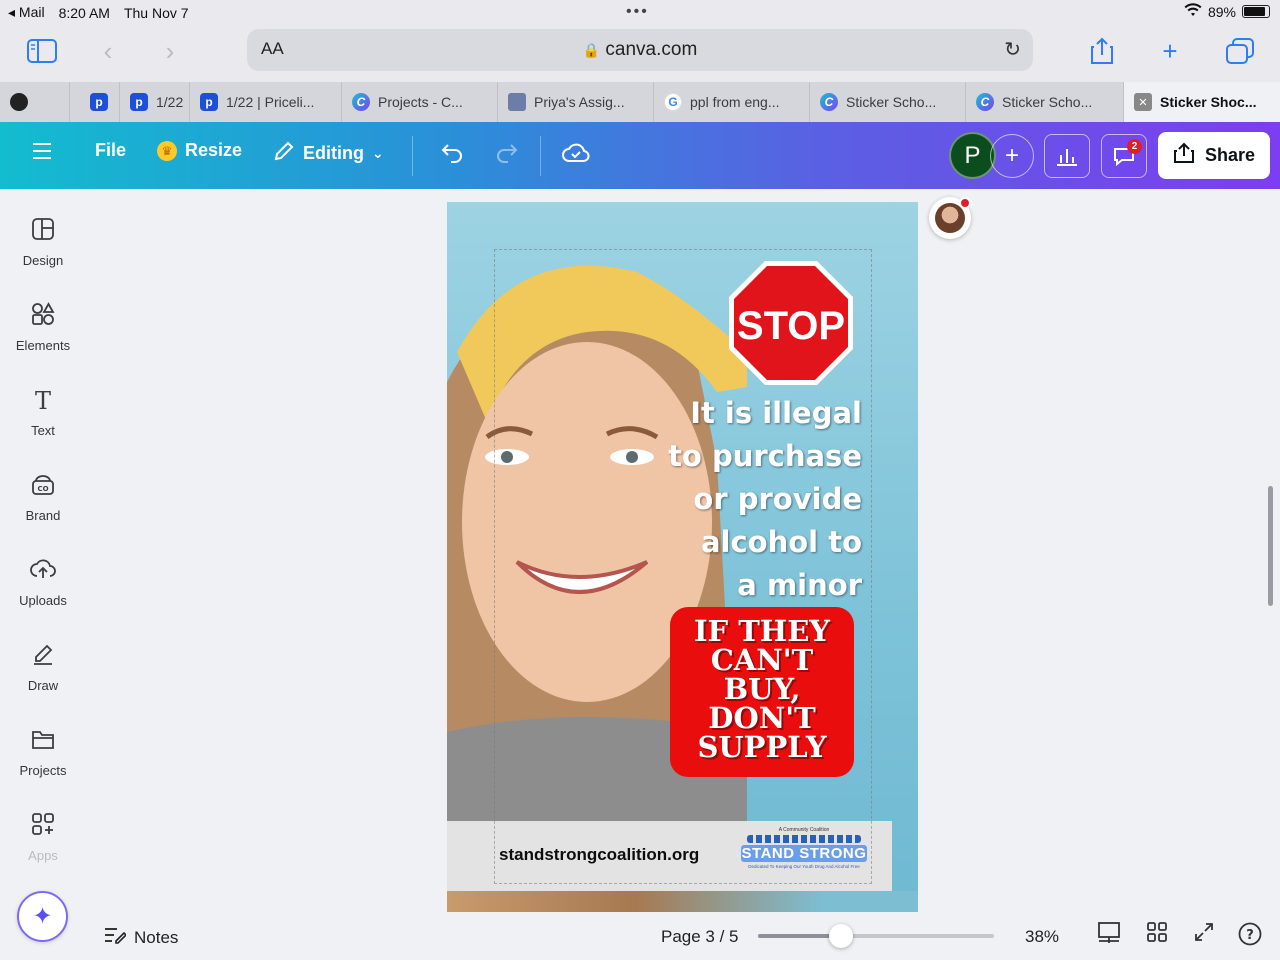 Image resolution: width=1280 pixels, height=960 pixels. What do you see at coordinates (1157, 935) in the screenshot?
I see `grid-view-icon` at bounding box center [1157, 935].